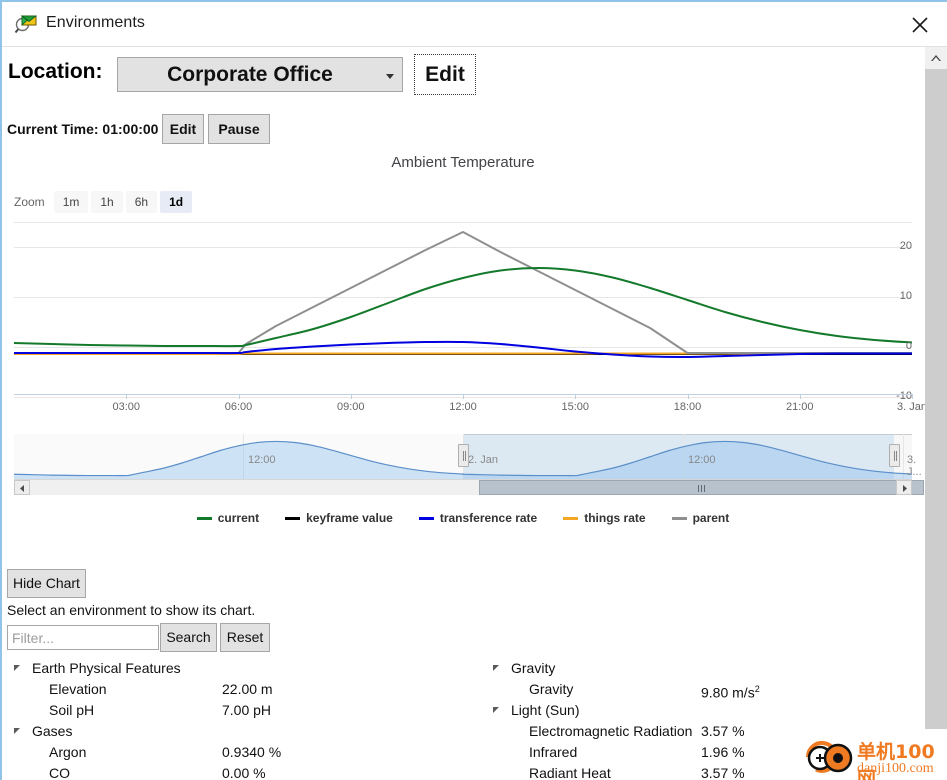 This screenshot has width=947, height=780. What do you see at coordinates (46, 583) in the screenshot?
I see `hide-chart-button: Hide Chart` at bounding box center [46, 583].